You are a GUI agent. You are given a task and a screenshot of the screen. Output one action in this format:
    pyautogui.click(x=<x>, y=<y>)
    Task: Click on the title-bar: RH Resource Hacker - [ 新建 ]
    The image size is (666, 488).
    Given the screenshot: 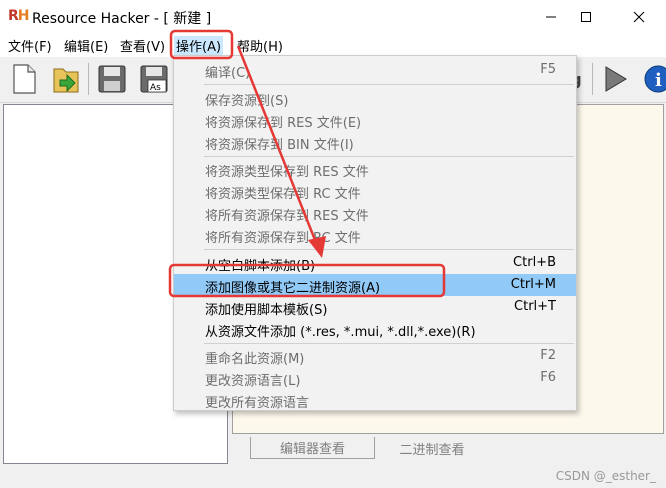 What is the action you would take?
    pyautogui.click(x=333, y=16)
    